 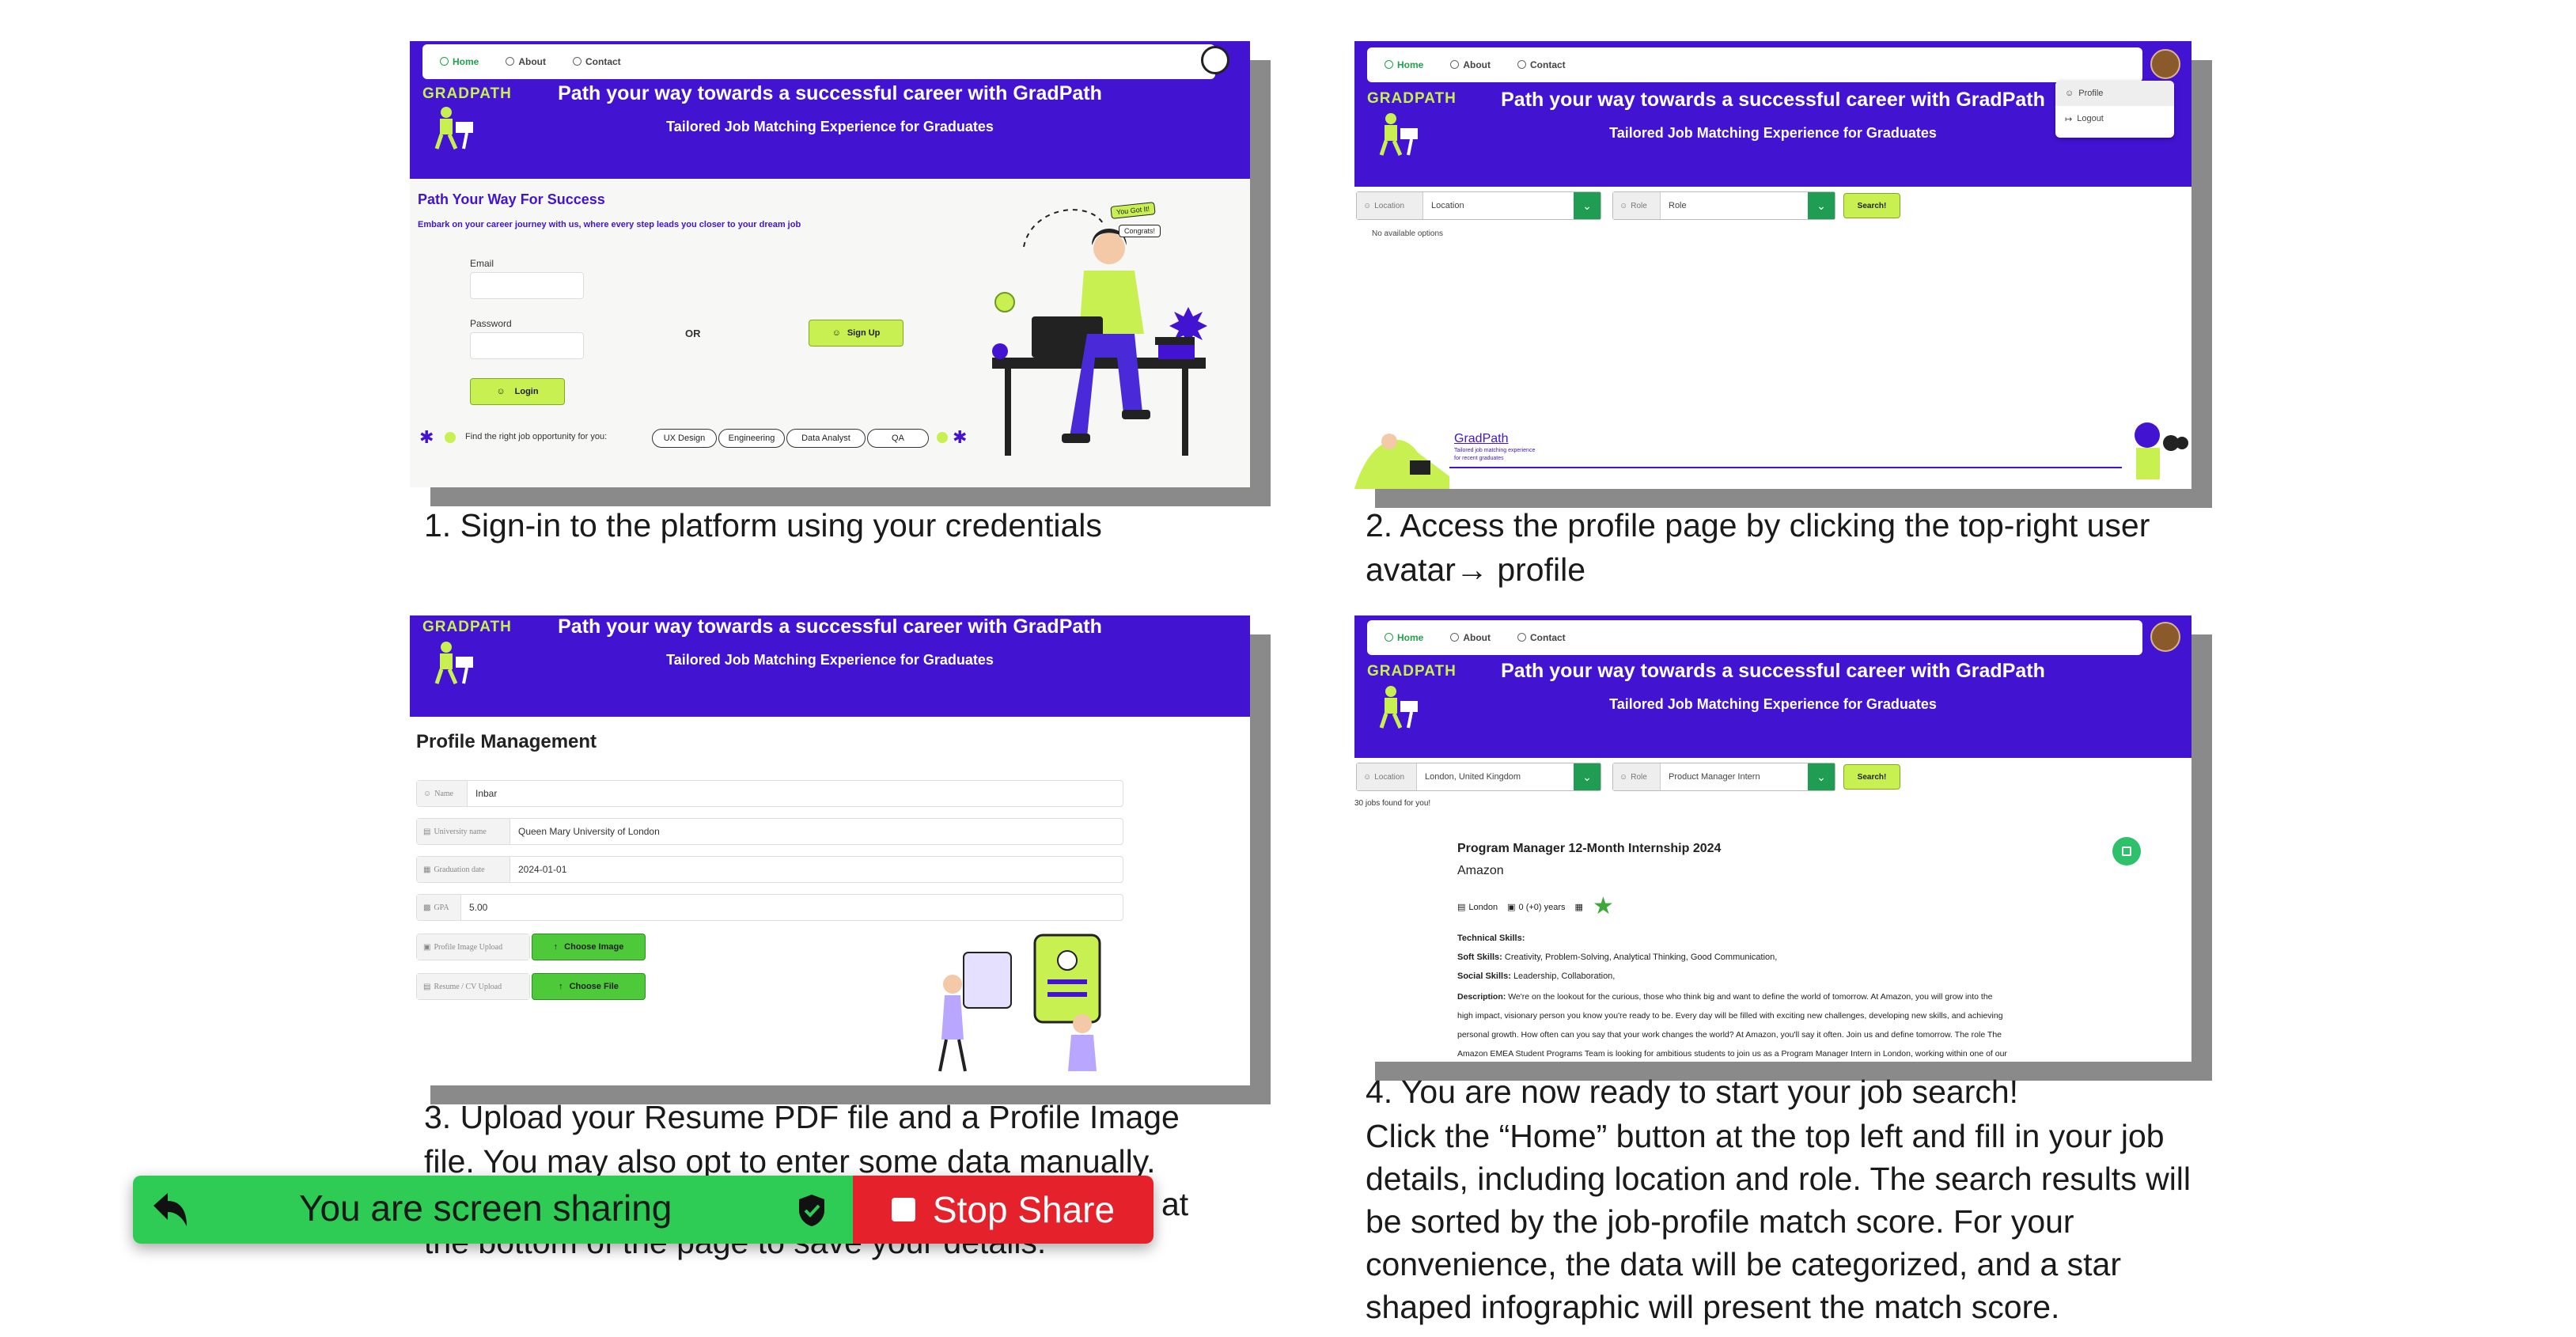 What do you see at coordinates (2069, 119) in the screenshot?
I see `logout-icon: ↦` at bounding box center [2069, 119].